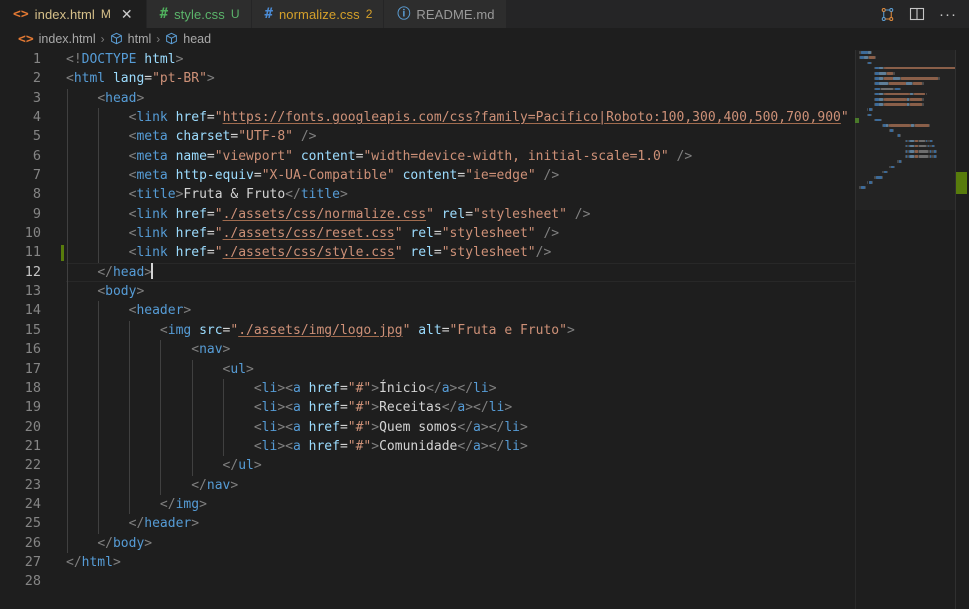 The height and width of the screenshot is (609, 969). What do you see at coordinates (36, 213) in the screenshot?
I see `line-number: 9` at bounding box center [36, 213].